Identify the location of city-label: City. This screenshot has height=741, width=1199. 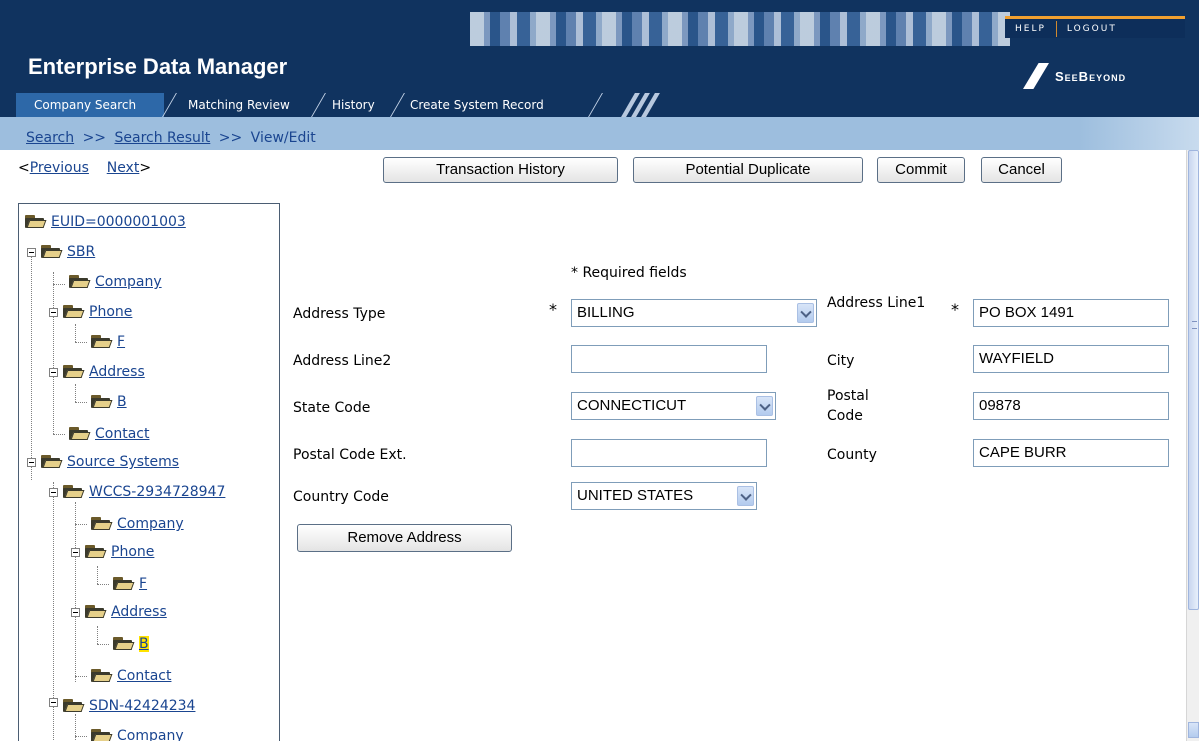
(841, 361).